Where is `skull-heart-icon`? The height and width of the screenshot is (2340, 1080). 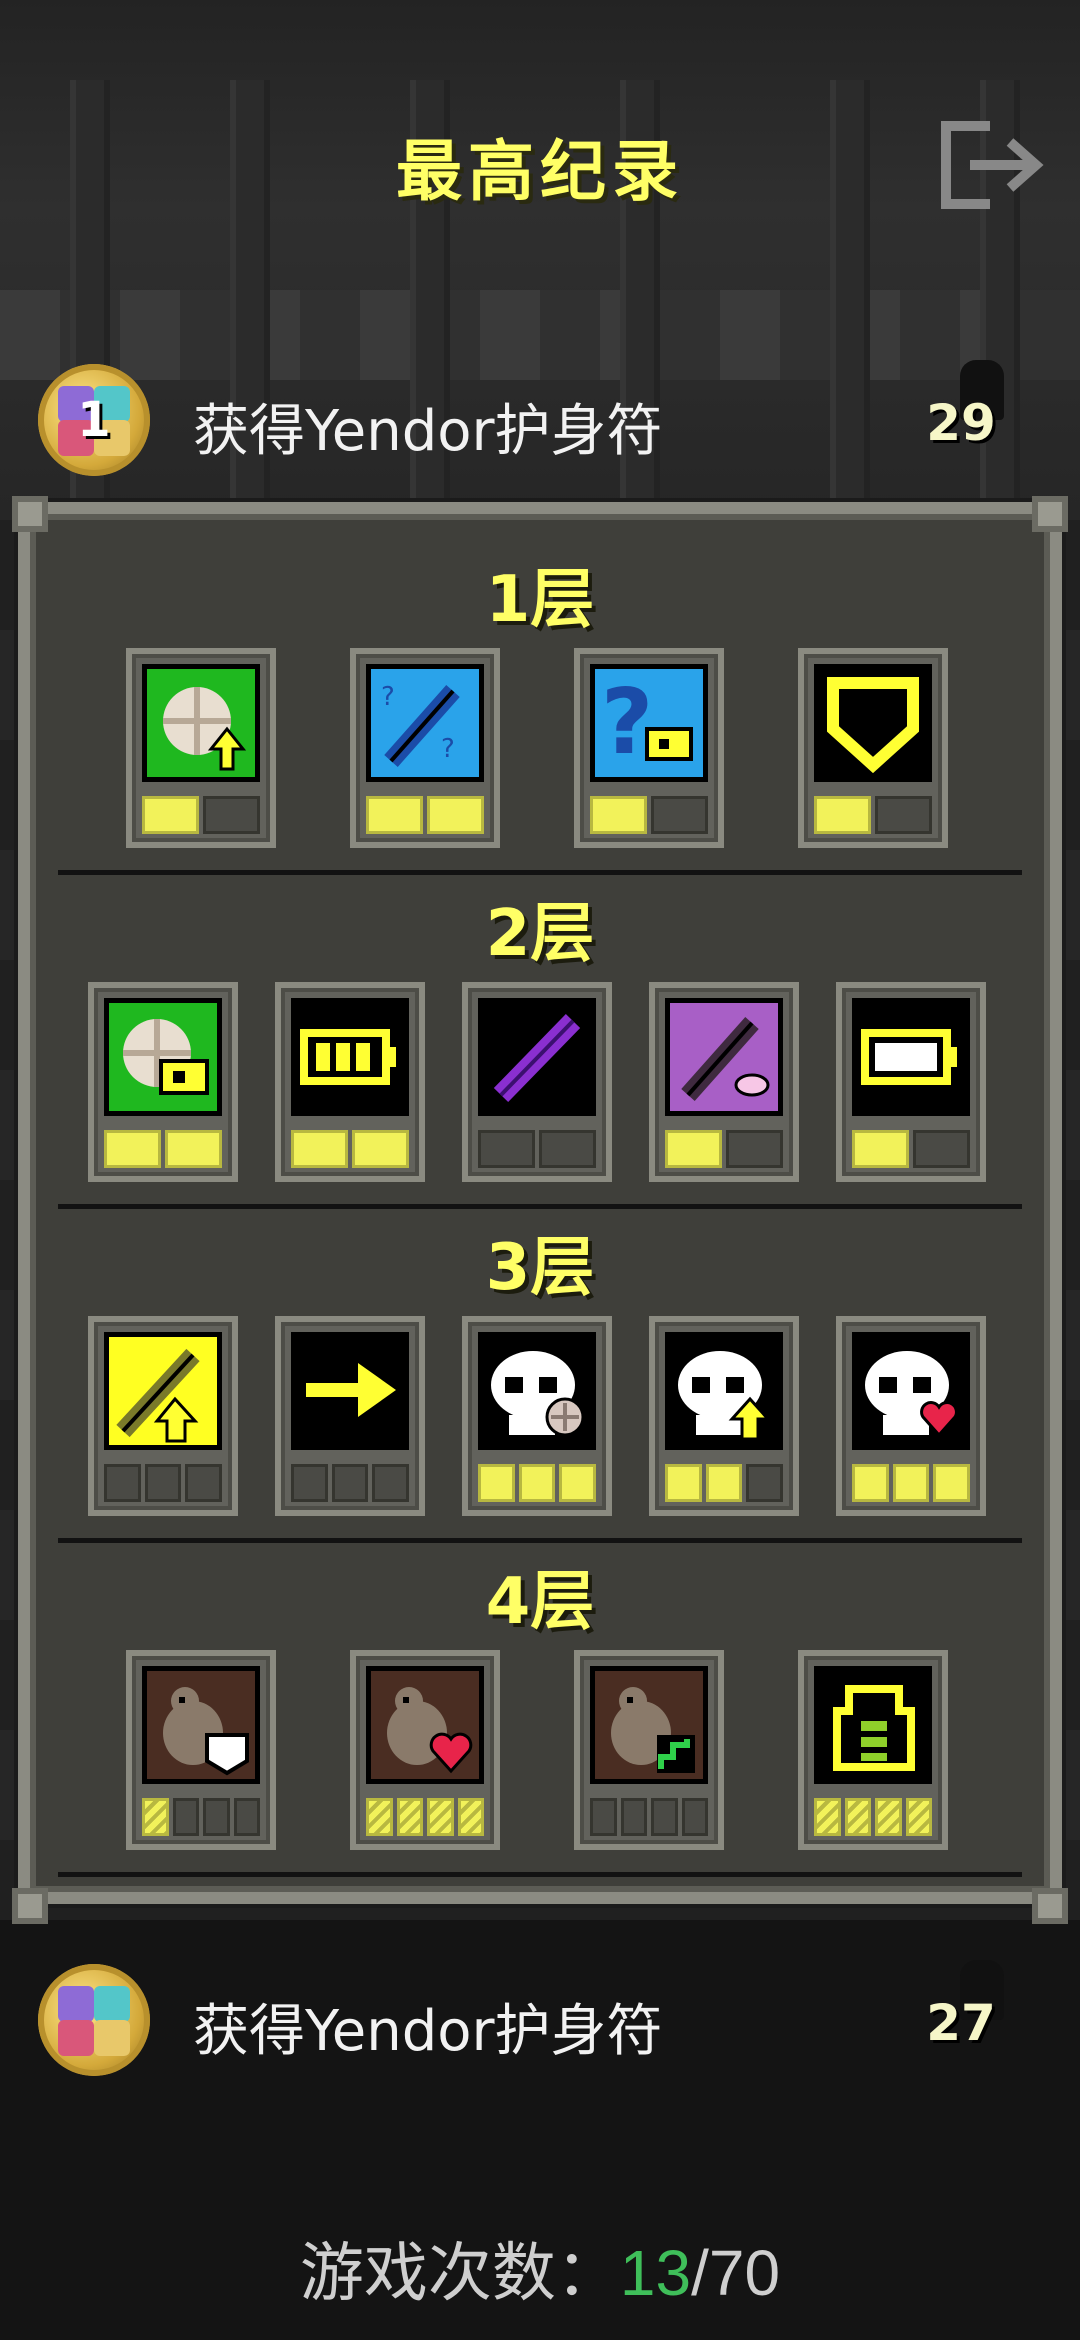
skull-heart-icon is located at coordinates (911, 1394).